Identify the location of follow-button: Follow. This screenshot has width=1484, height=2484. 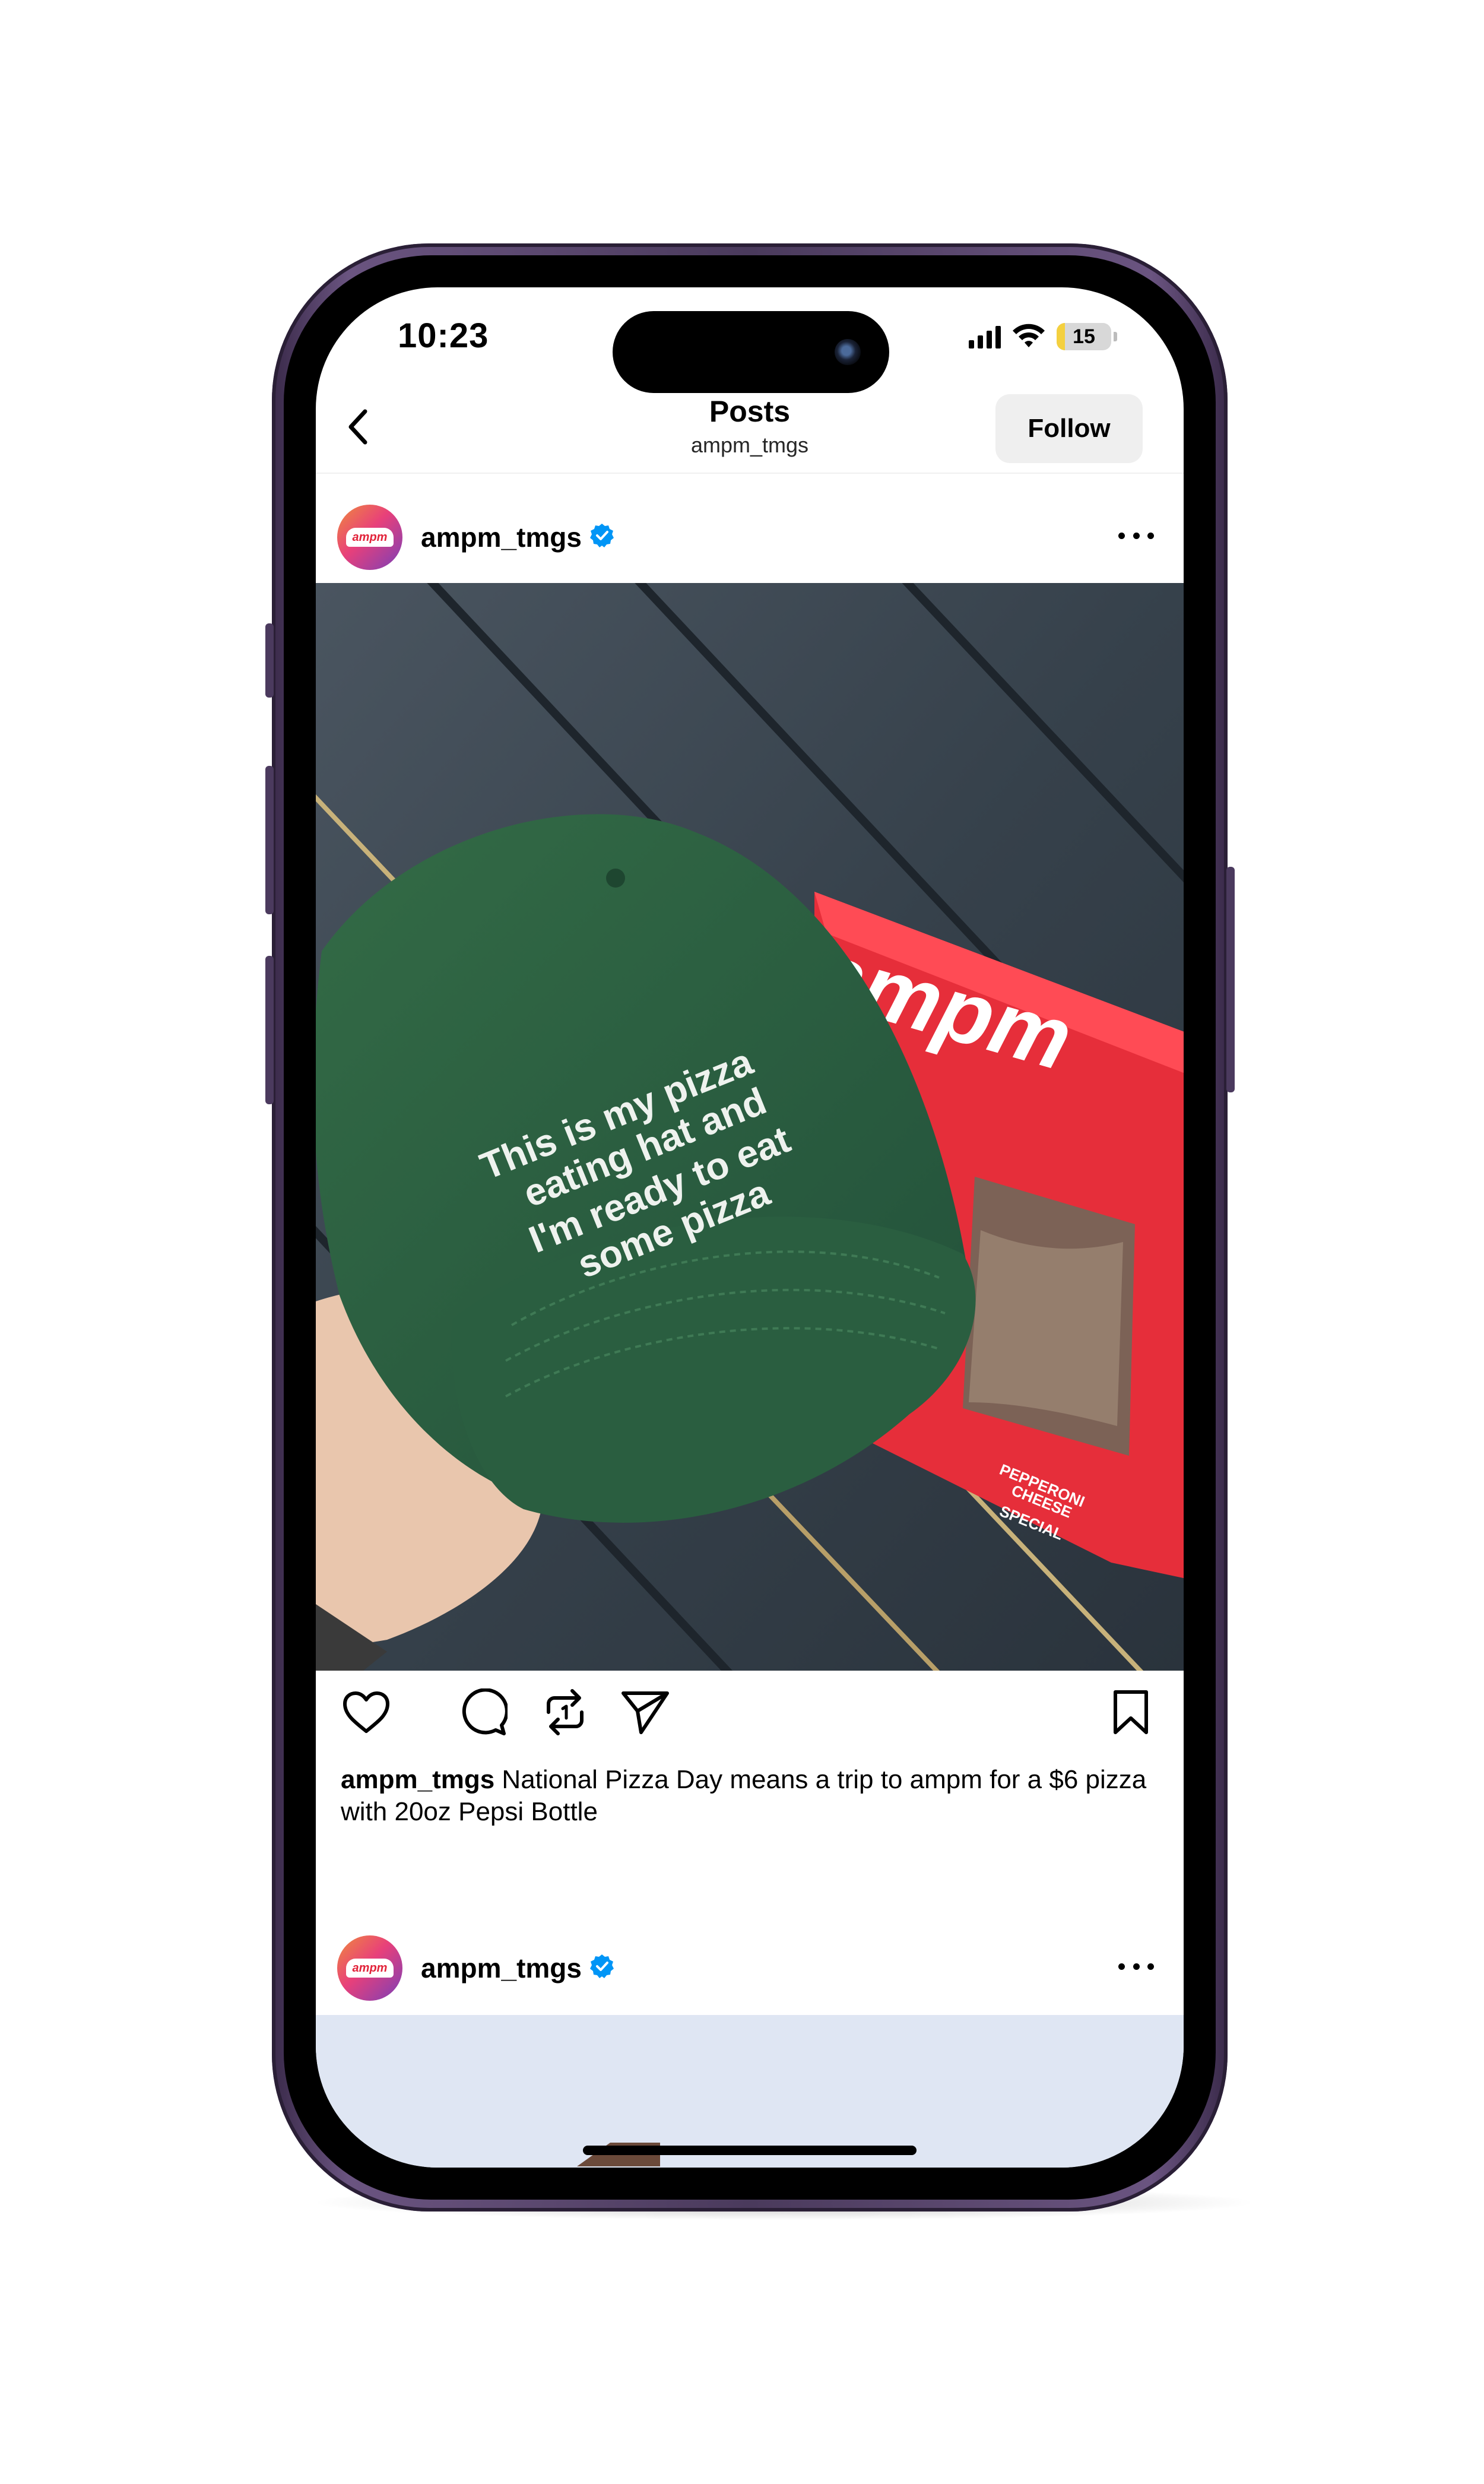
(1069, 428).